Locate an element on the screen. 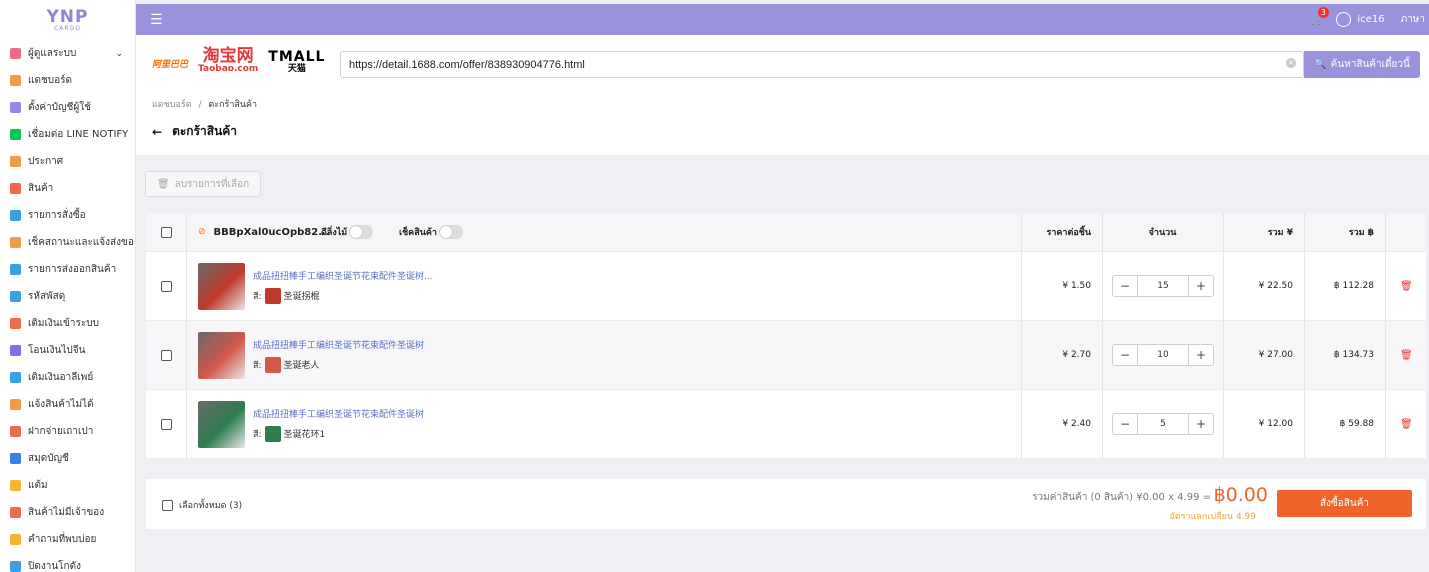 Image resolution: width=1429 pixels, height=572 pixels. sidebar-item-15: สมุดบัญชี is located at coordinates (67, 458).